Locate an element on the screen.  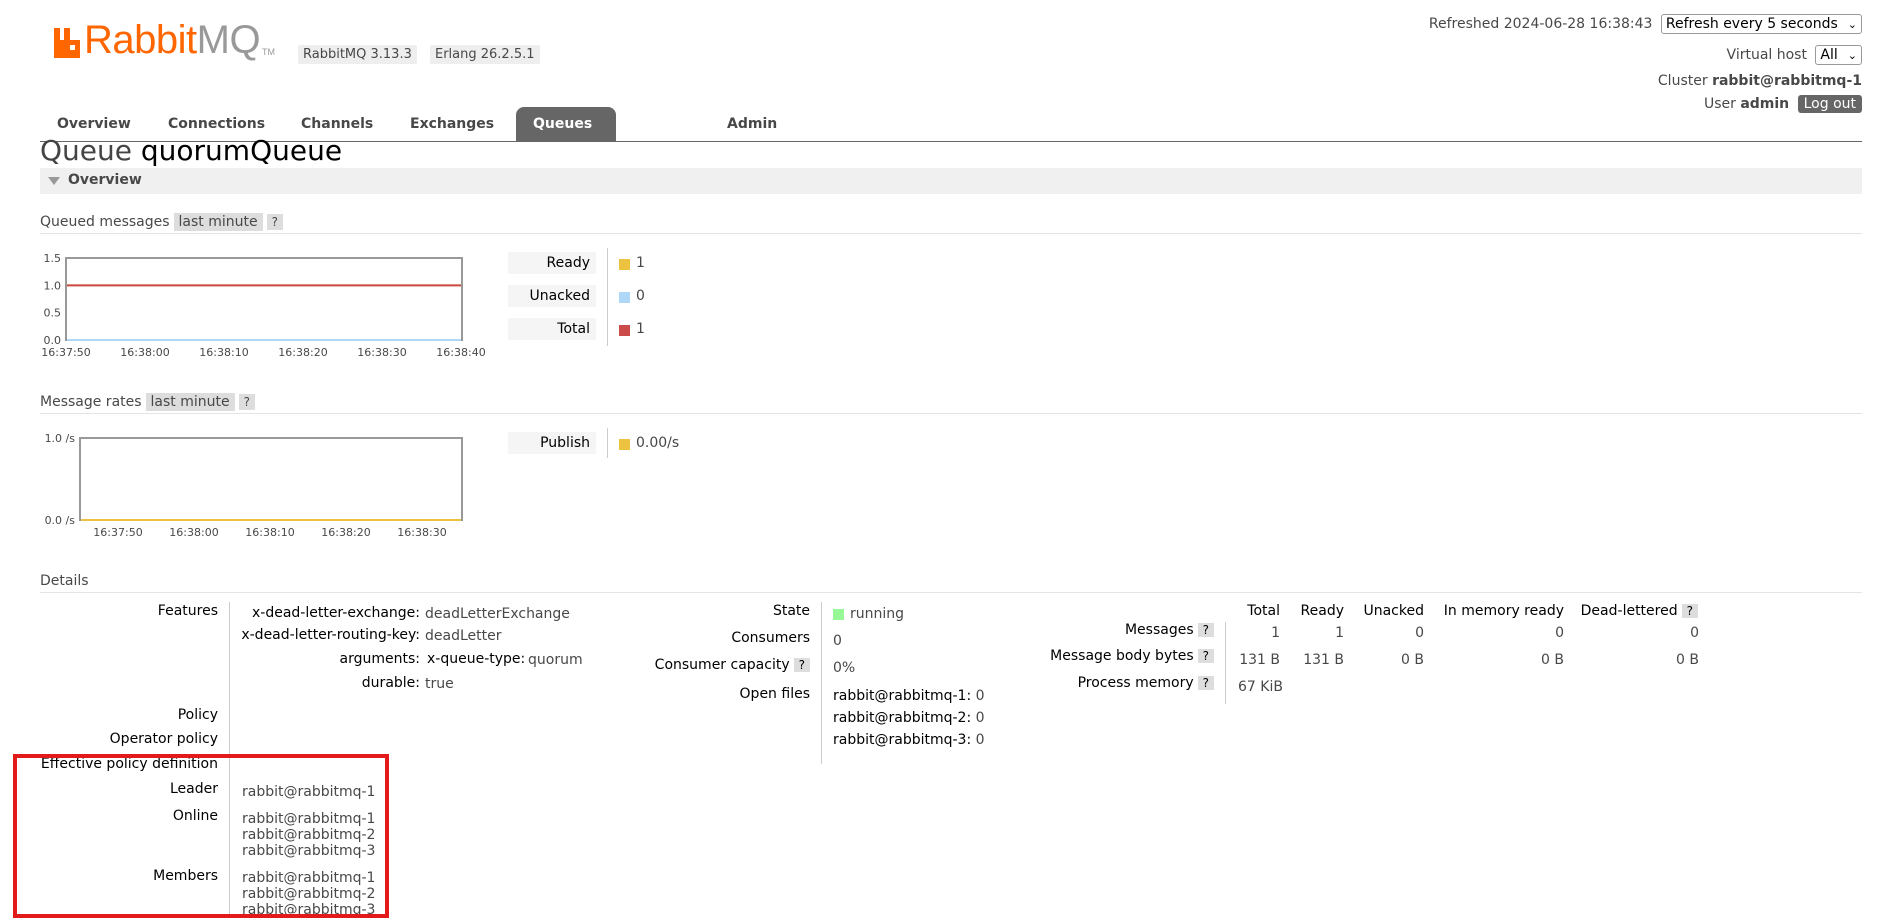
page-title: Queue quorumQueue is located at coordinates (191, 150).